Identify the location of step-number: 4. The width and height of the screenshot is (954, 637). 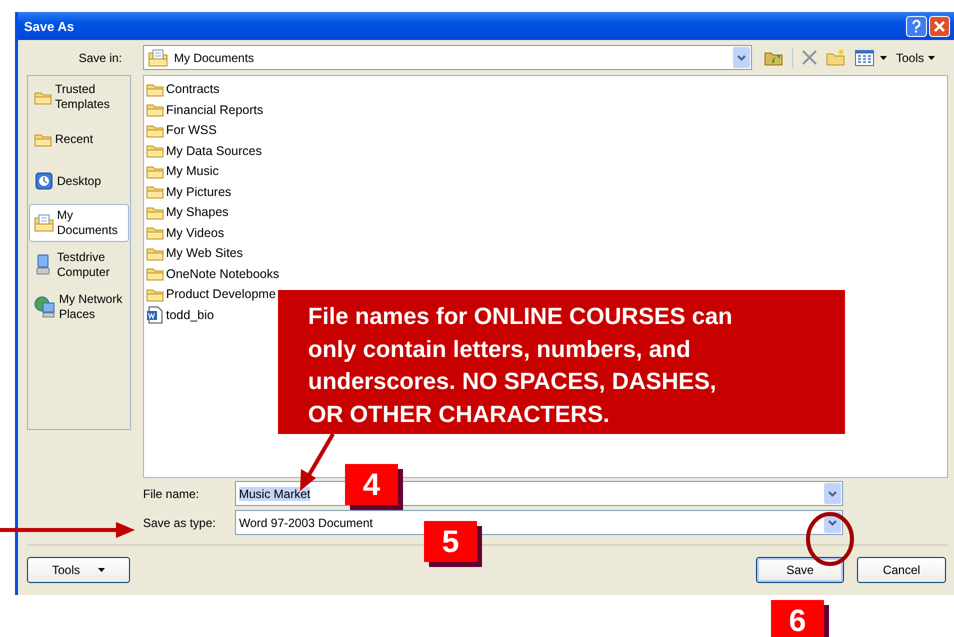
(371, 484).